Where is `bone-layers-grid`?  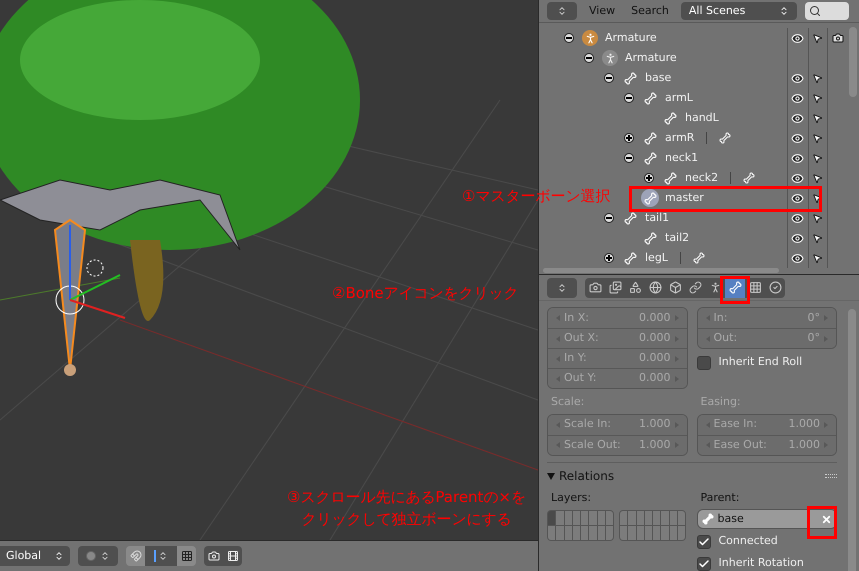 bone-layers-grid is located at coordinates (652, 525).